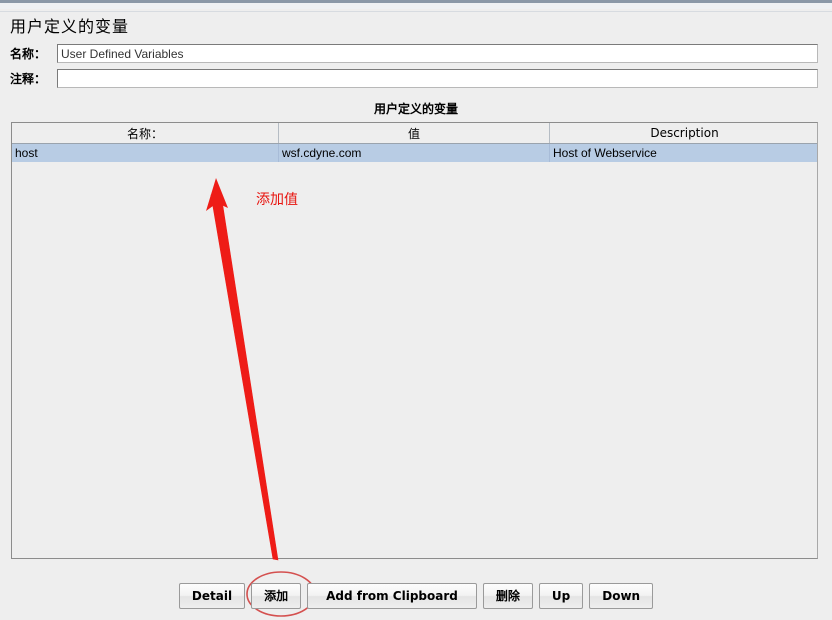 The width and height of the screenshot is (832, 620). I want to click on delete-button: 删除, so click(507, 596).